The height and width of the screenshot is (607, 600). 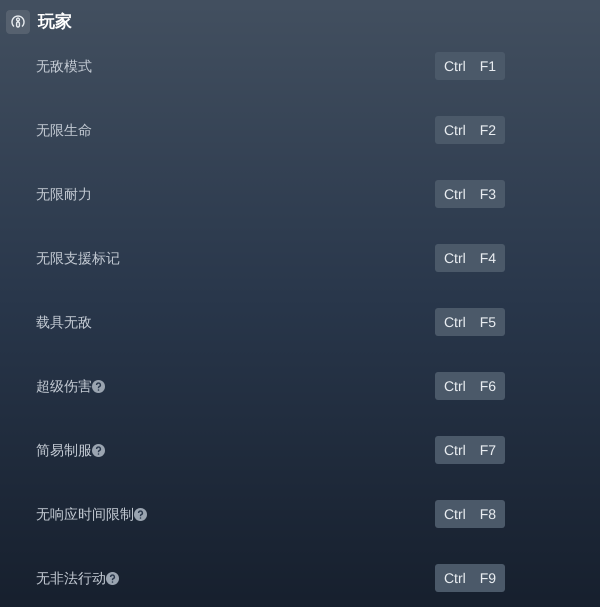 What do you see at coordinates (64, 66) in the screenshot?
I see `cheat-label: 无敌模式` at bounding box center [64, 66].